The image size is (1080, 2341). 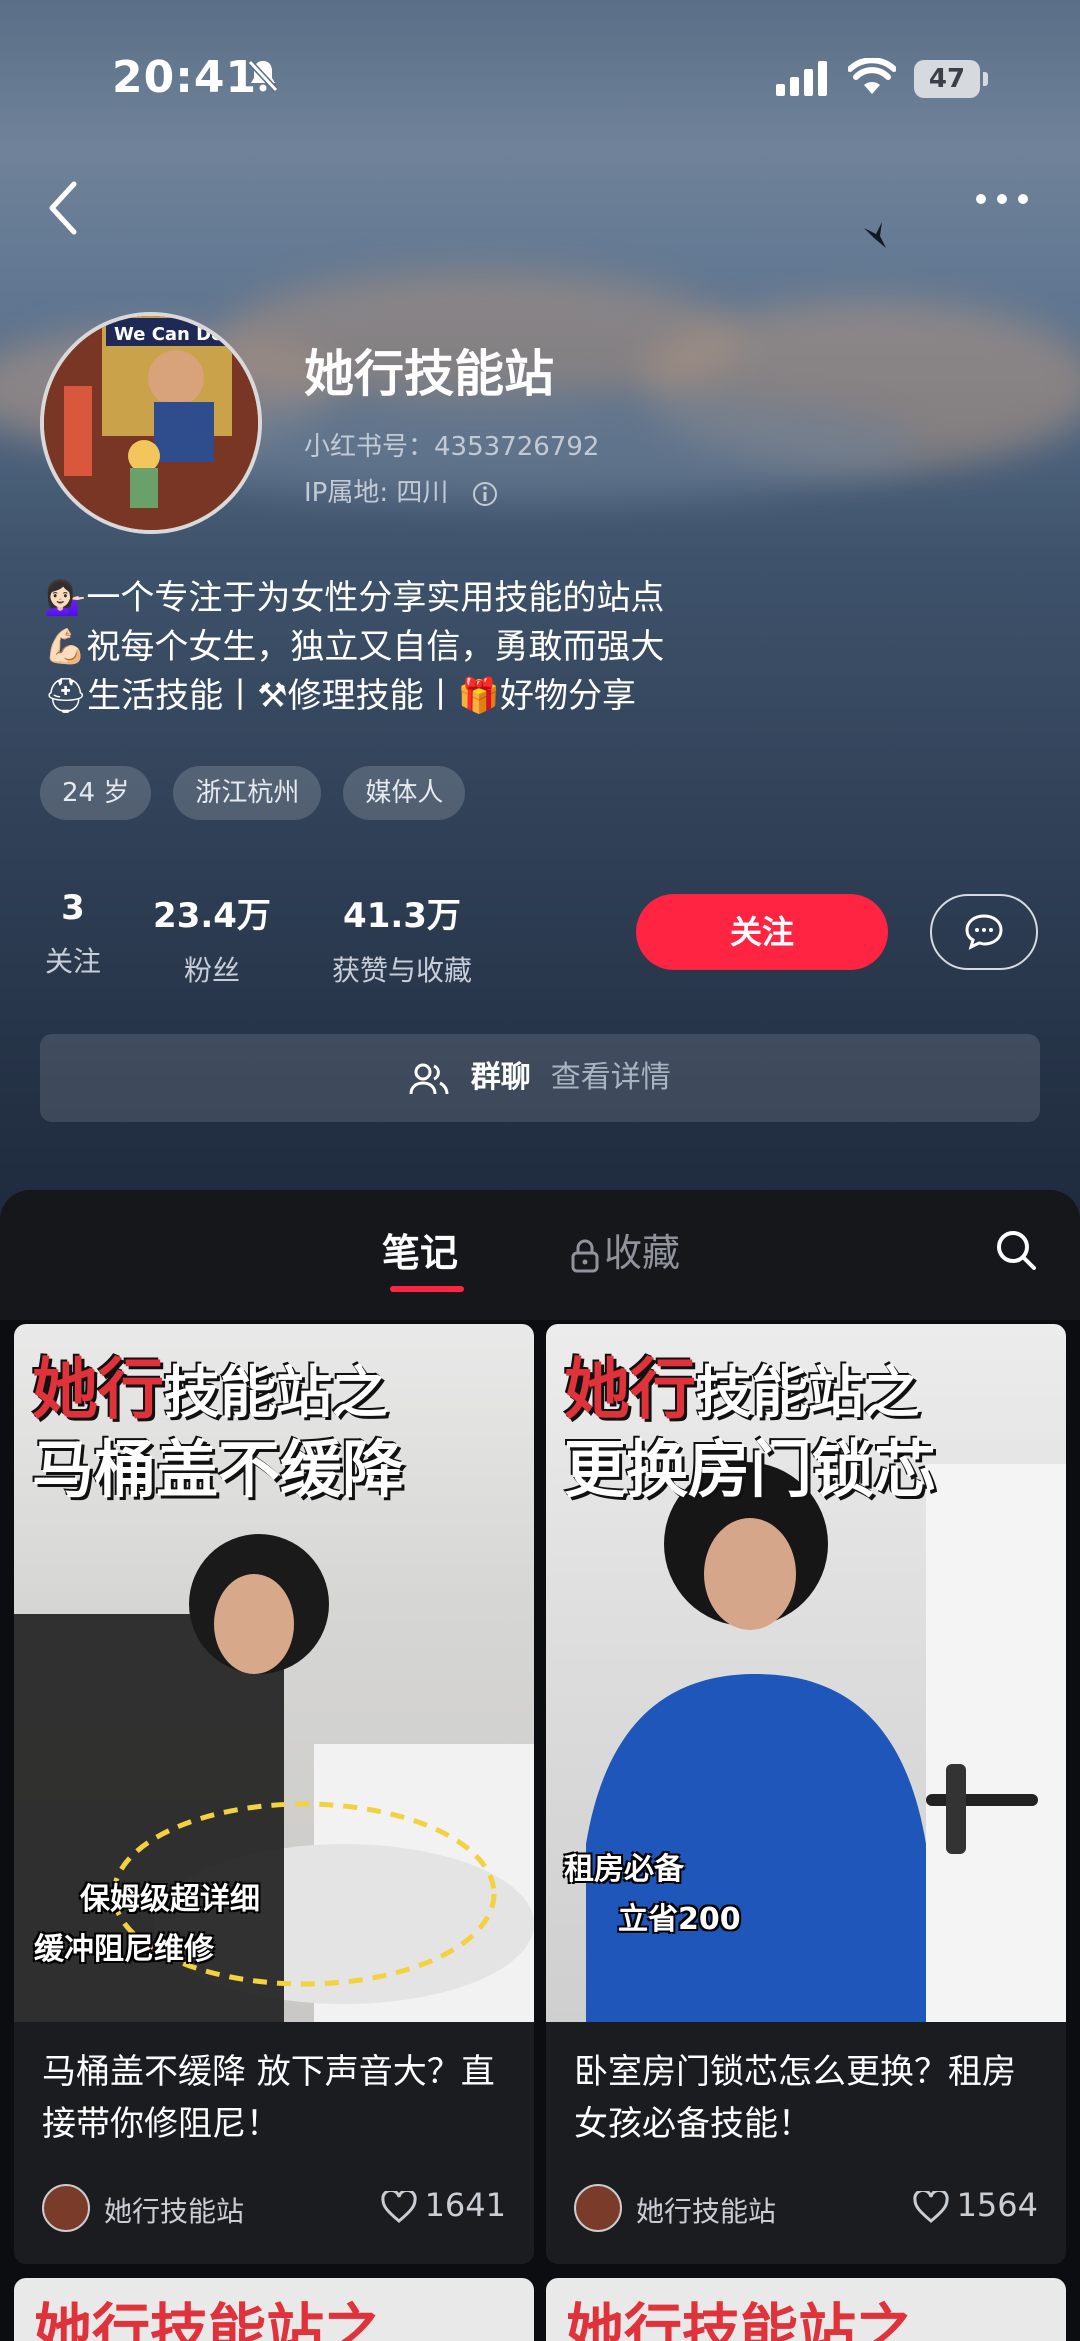 I want to click on chat-bubble-icon, so click(x=984, y=932).